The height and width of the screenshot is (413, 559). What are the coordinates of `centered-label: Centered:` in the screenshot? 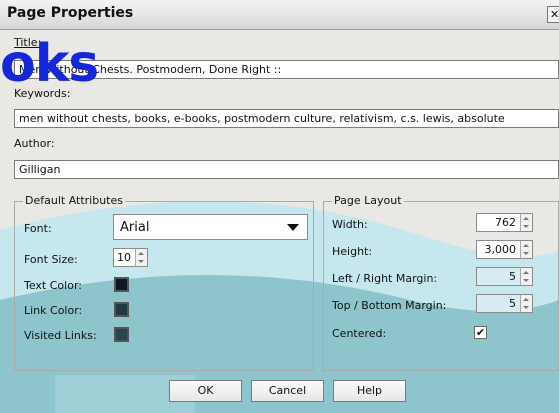 It's located at (359, 333).